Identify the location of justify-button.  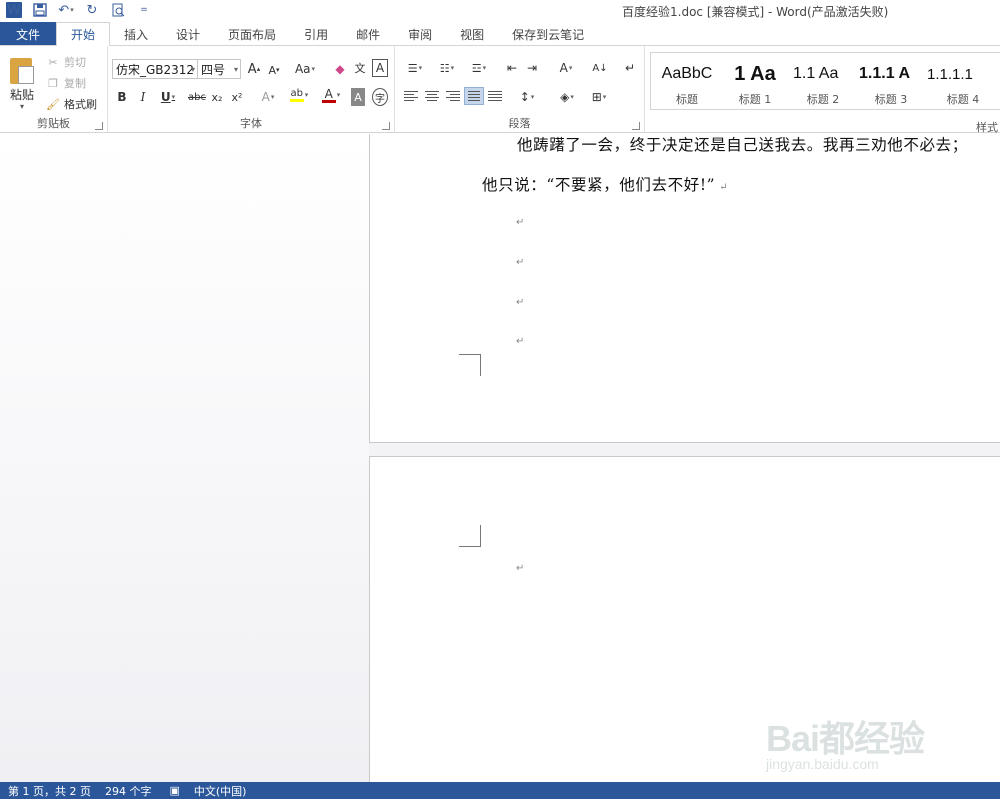
(474, 96).